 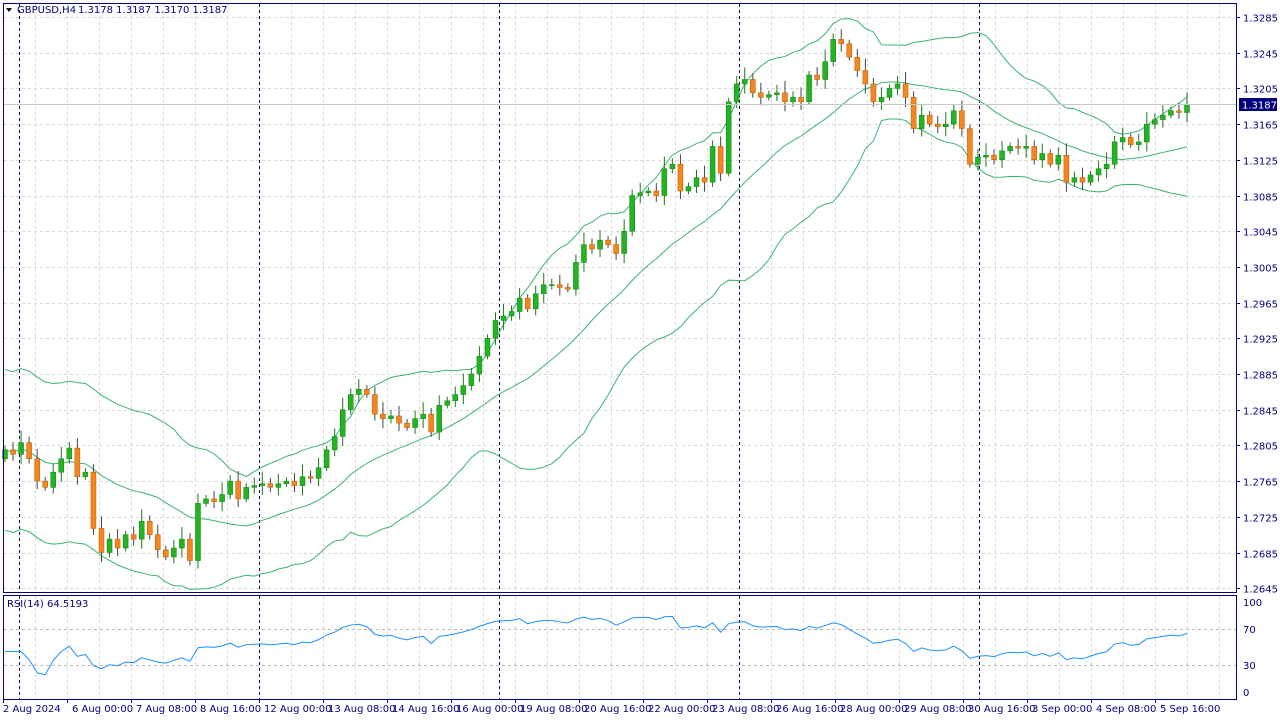 What do you see at coordinates (1259, 106) in the screenshot?
I see `current-price-label: 1.3187` at bounding box center [1259, 106].